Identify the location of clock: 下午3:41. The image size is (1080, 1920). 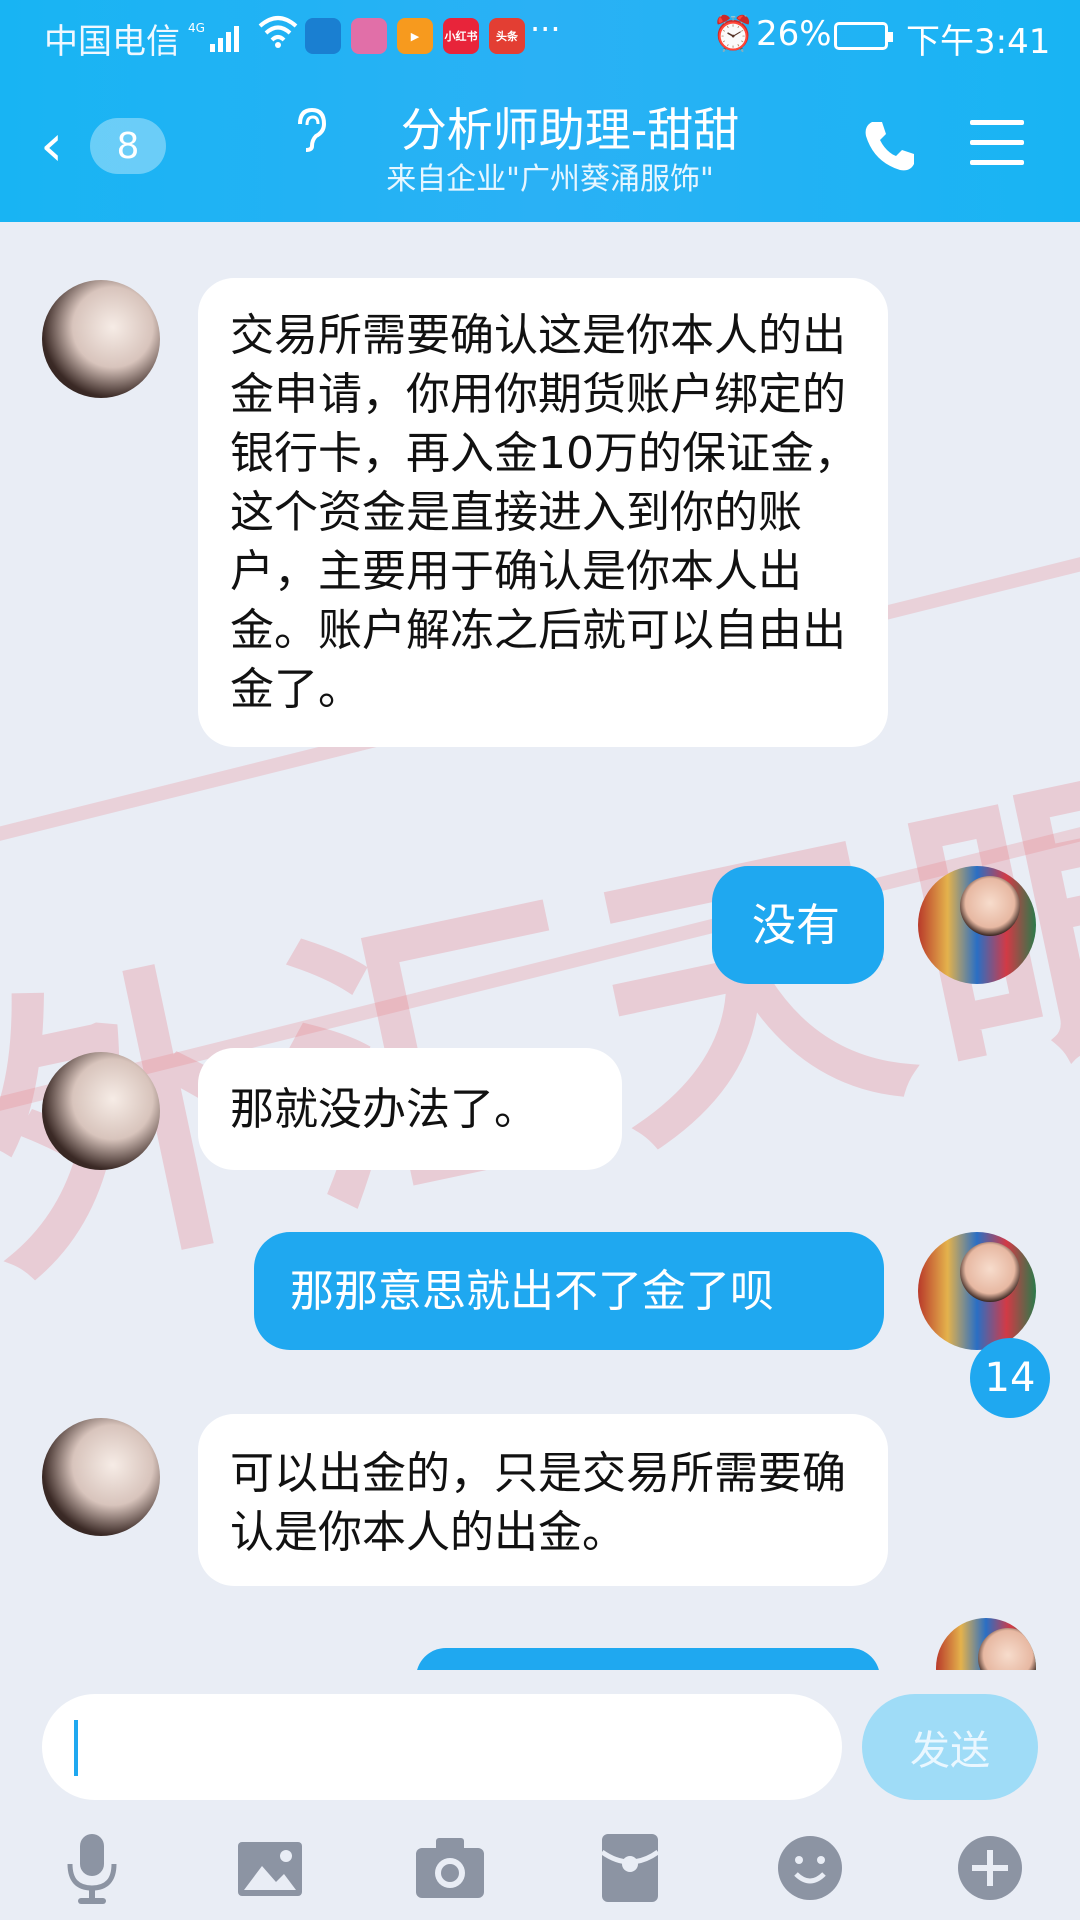
(978, 42).